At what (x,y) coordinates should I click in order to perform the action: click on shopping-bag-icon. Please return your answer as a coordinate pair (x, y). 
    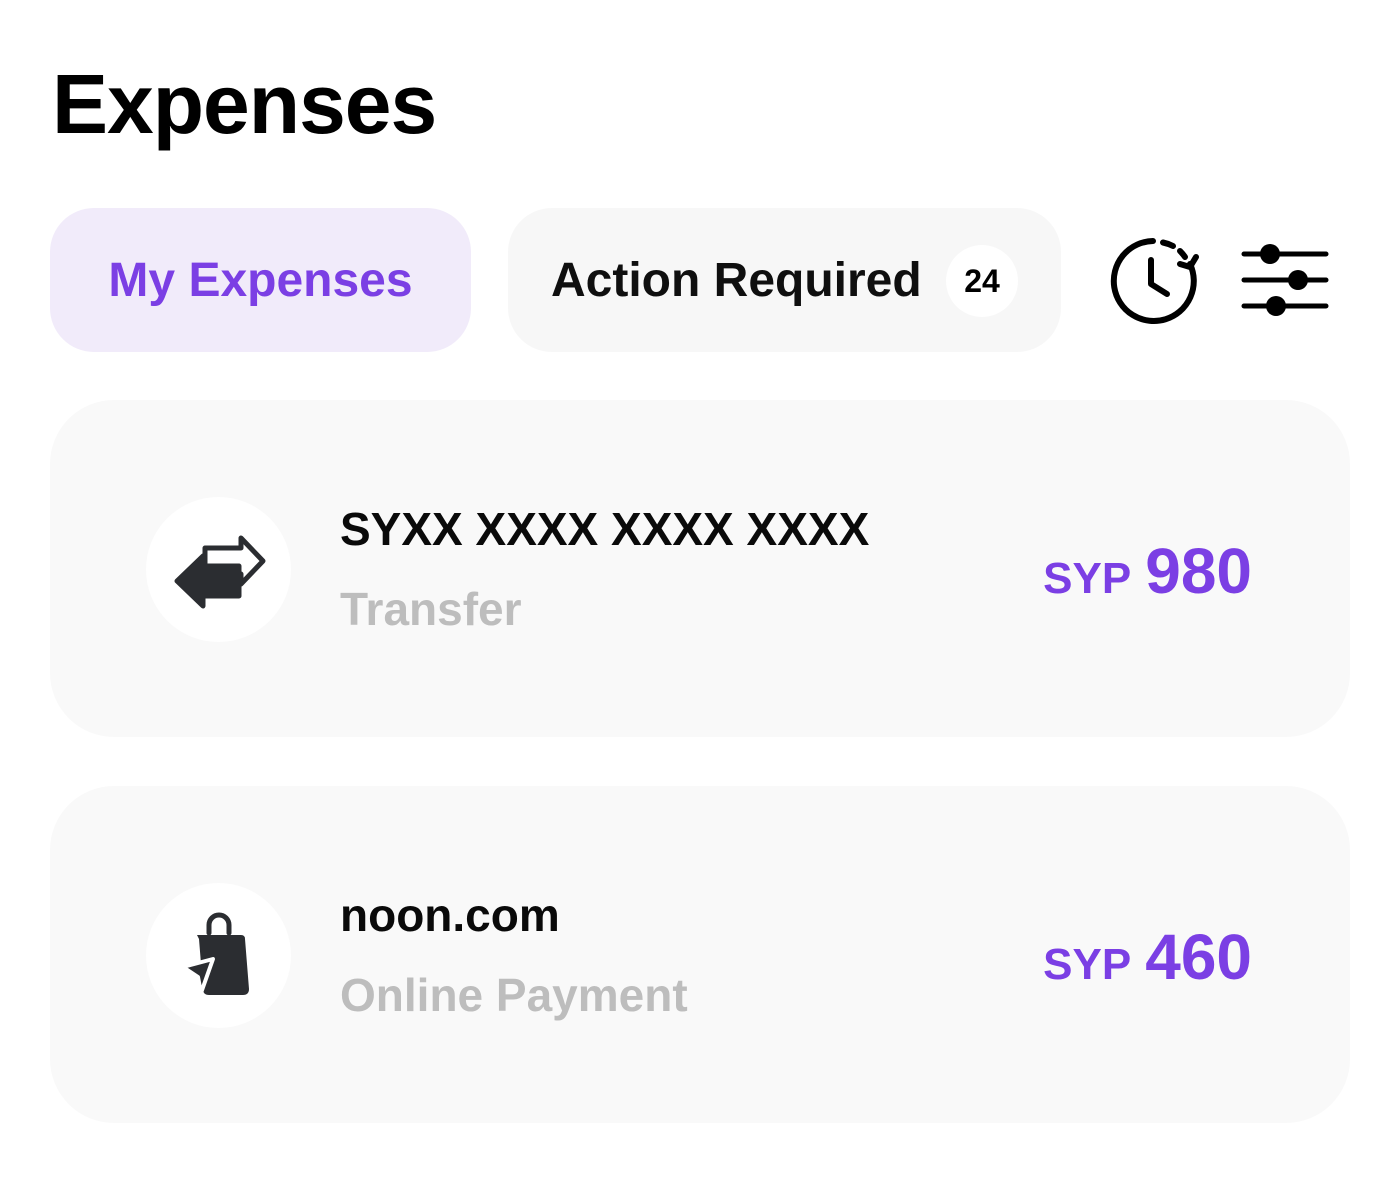
    Looking at the image, I should click on (214, 953).